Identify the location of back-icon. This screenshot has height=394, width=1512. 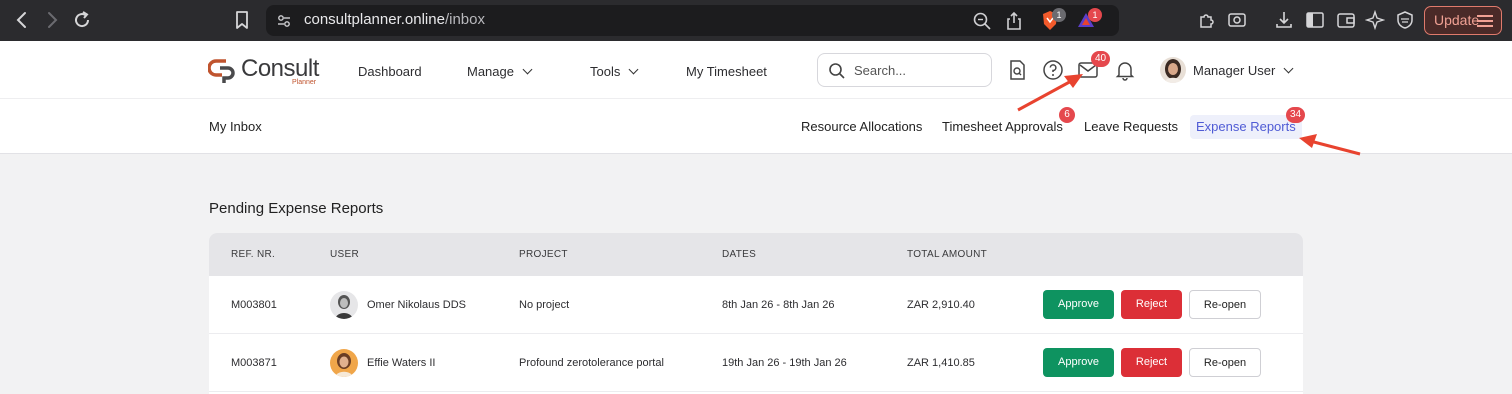
(22, 20).